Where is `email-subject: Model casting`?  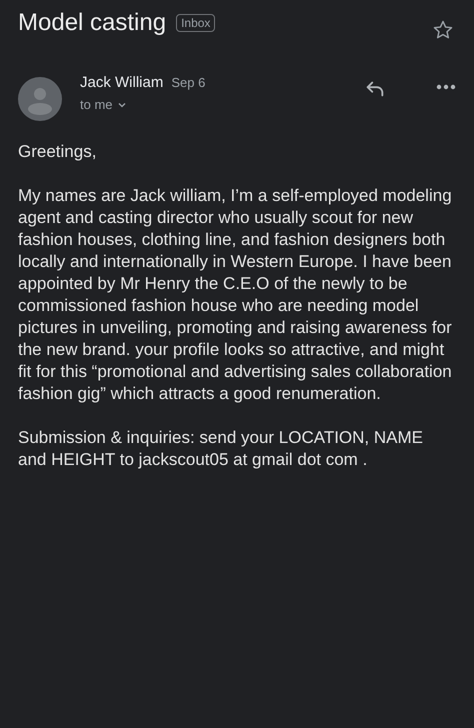 email-subject: Model casting is located at coordinates (92, 23).